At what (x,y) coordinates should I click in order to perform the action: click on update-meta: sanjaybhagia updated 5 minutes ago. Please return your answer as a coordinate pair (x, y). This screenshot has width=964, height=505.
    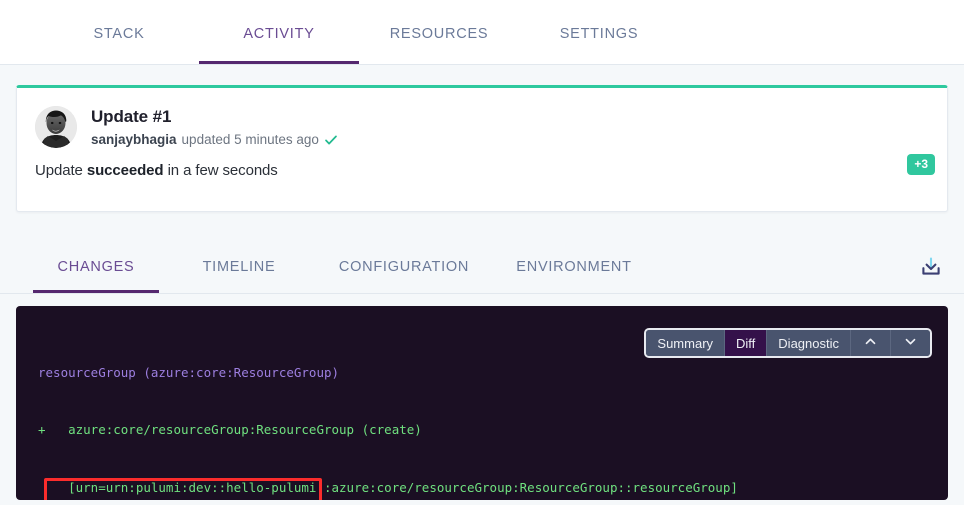
    Looking at the image, I should click on (214, 139).